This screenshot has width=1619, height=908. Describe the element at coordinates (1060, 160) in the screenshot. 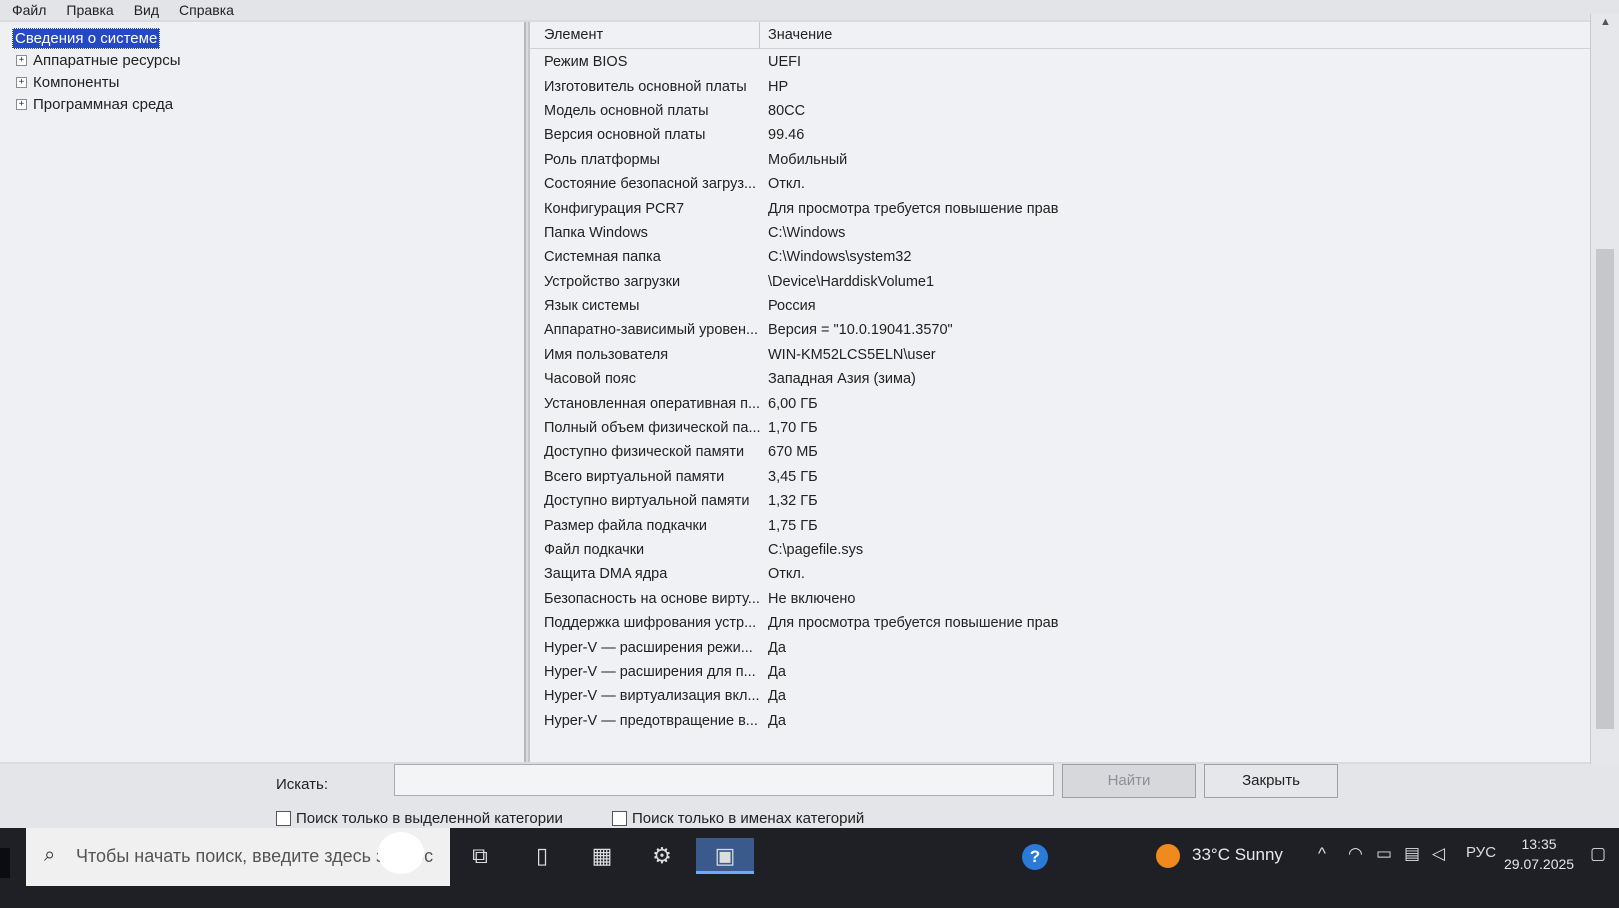

I see `table-row: Роль платформы Мобильный` at that location.